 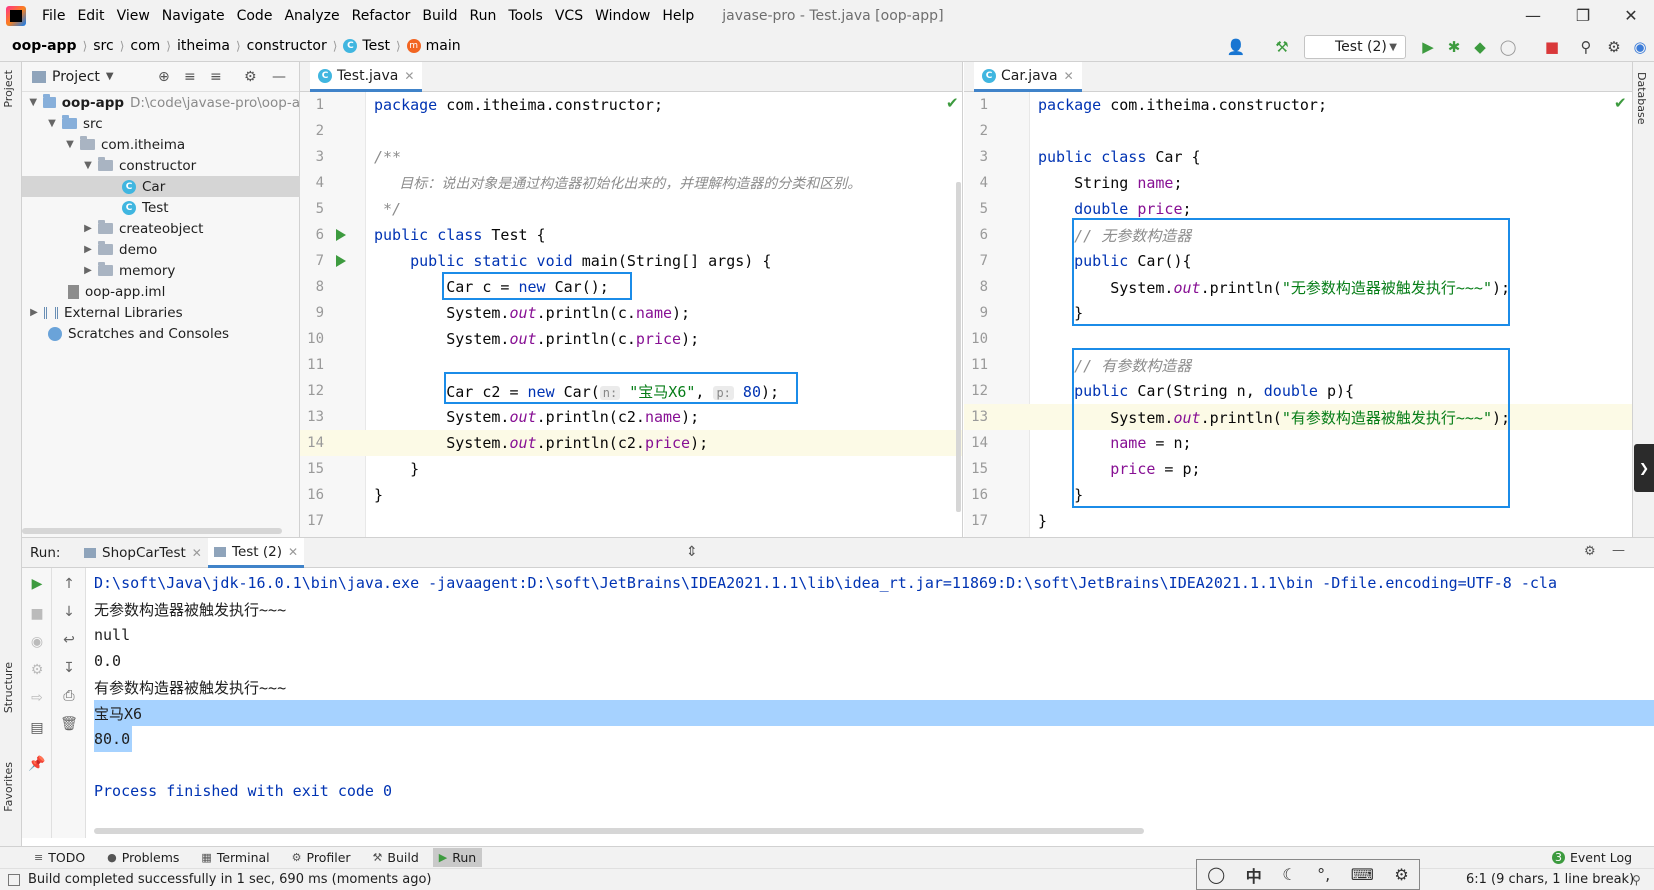 What do you see at coordinates (69, 668) in the screenshot?
I see `scroll-to-end-icon: ↧` at bounding box center [69, 668].